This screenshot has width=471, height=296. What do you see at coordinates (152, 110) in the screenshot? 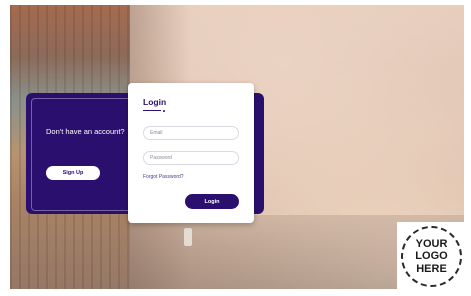
I see `login-title-underline` at bounding box center [152, 110].